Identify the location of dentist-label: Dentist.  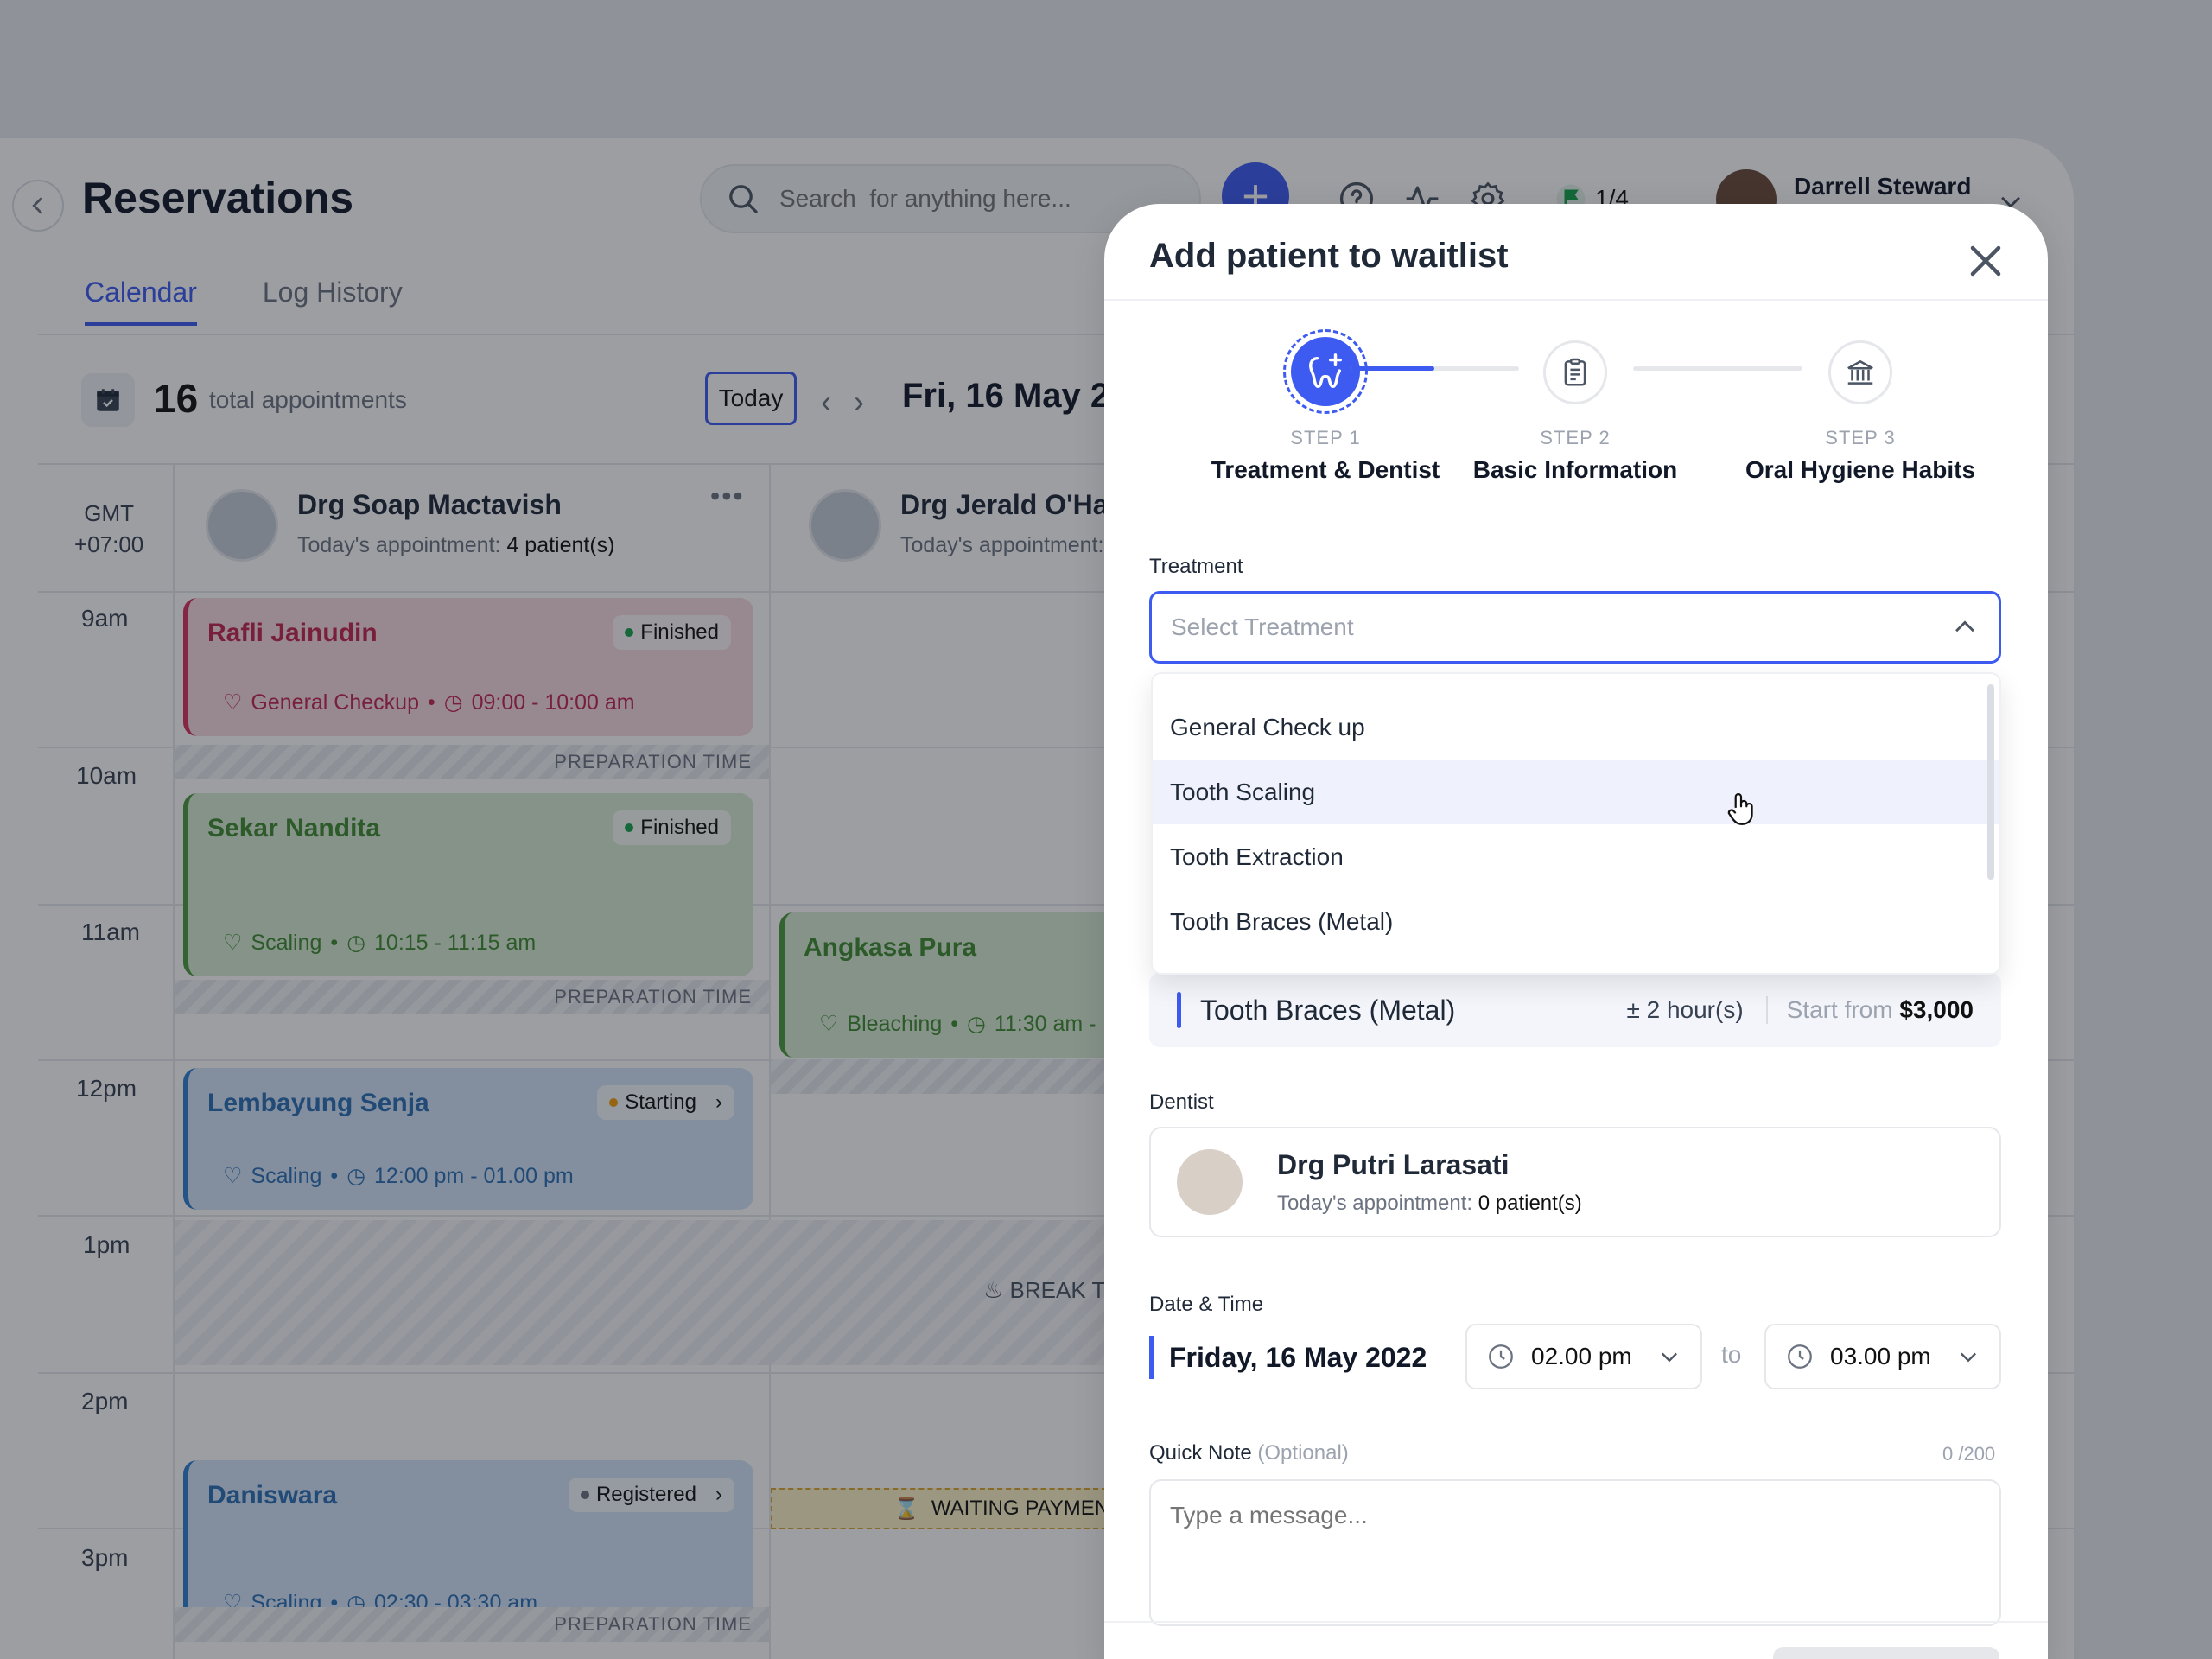
(1181, 1102).